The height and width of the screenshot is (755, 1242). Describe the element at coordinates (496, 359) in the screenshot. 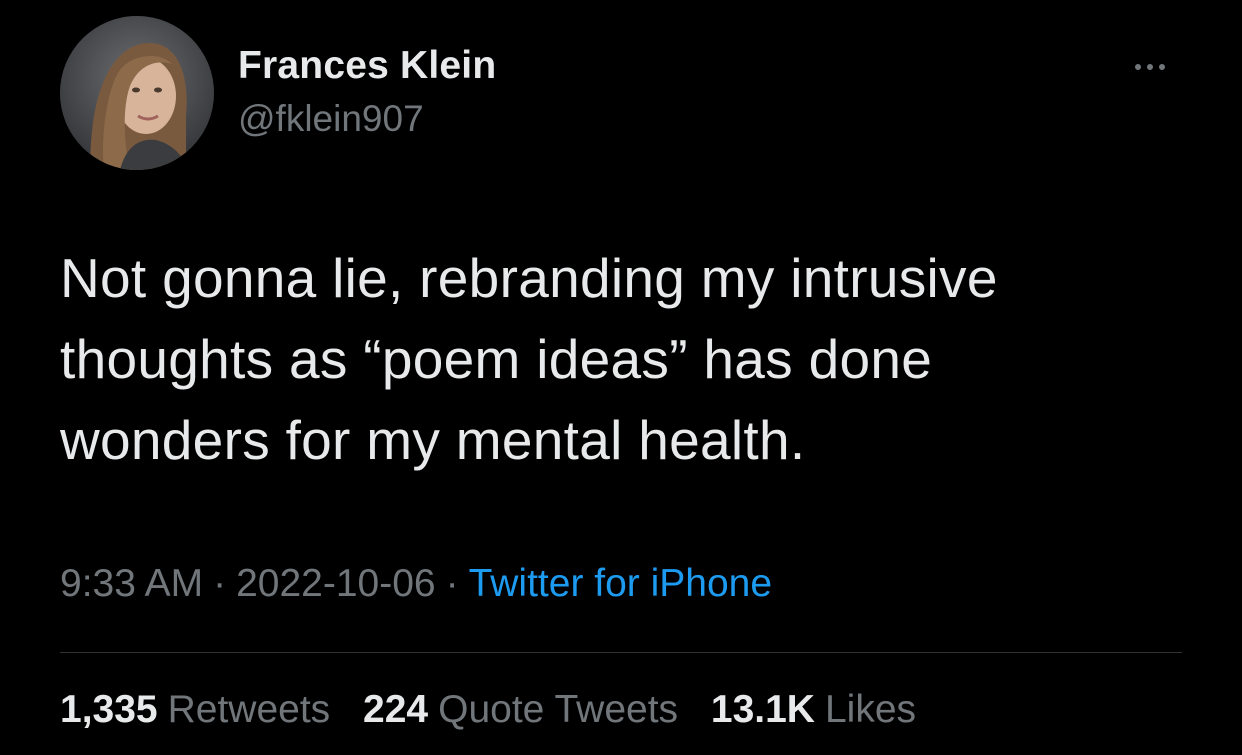

I see `tweet-text-line: thoughts as “poem ideas” has done` at that location.